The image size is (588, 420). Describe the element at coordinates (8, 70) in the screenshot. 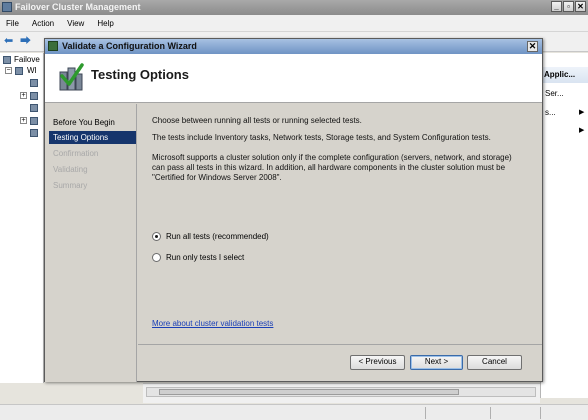

I see `tree-collapse-icon: −` at that location.